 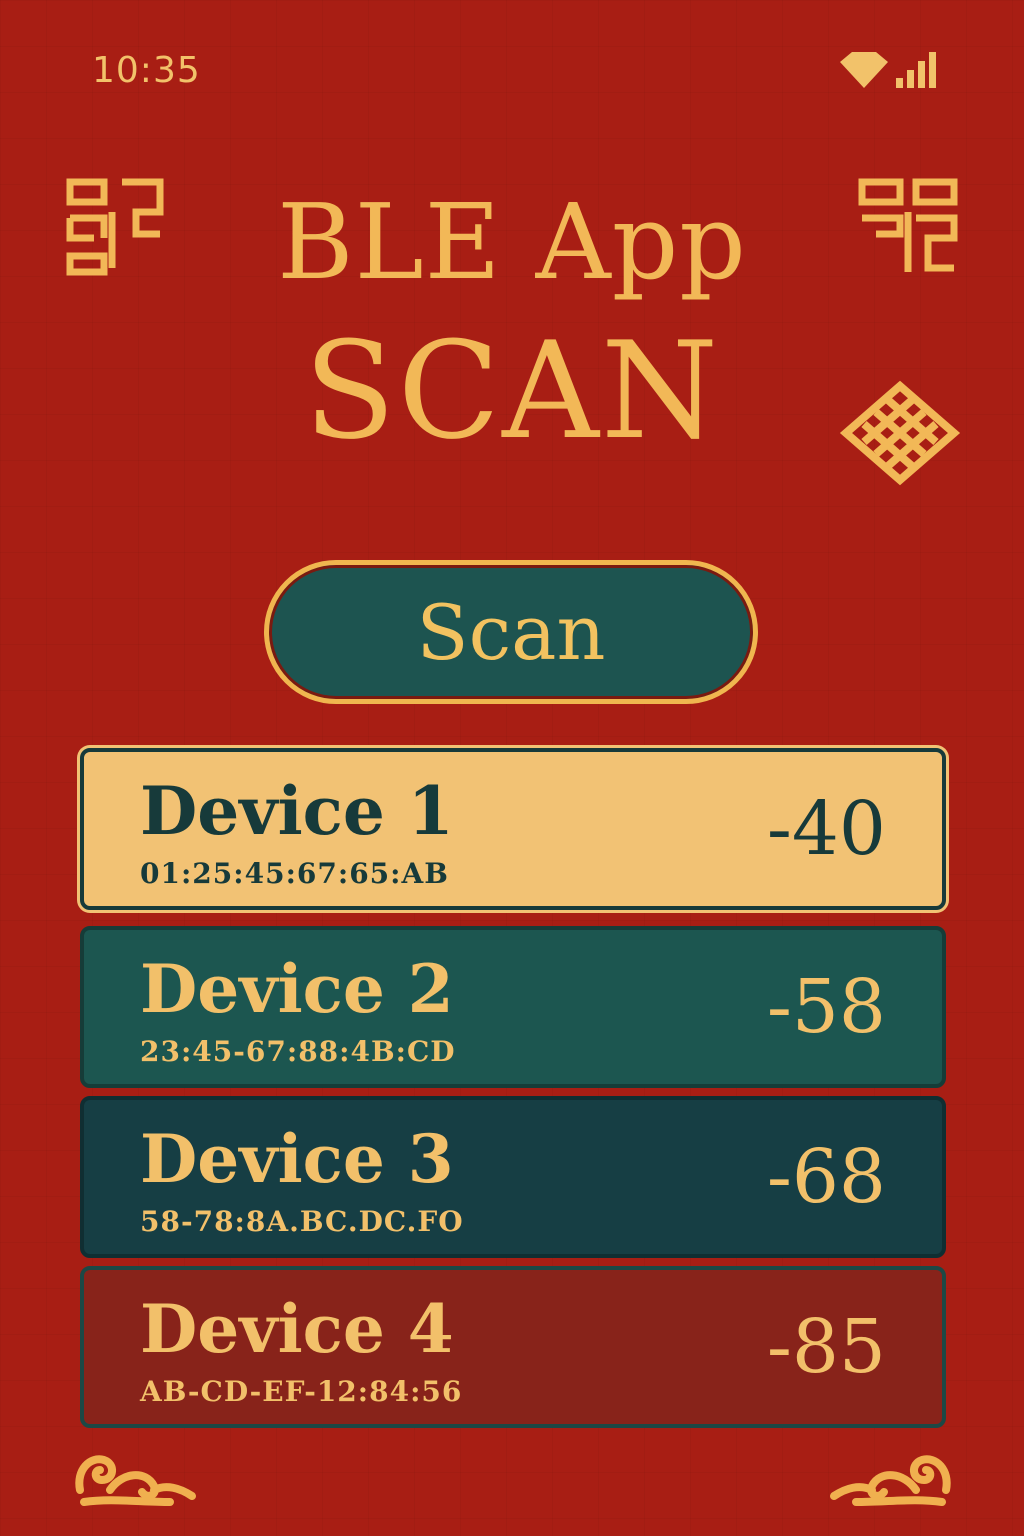 What do you see at coordinates (511, 632) in the screenshot?
I see `scan-button: Scan` at bounding box center [511, 632].